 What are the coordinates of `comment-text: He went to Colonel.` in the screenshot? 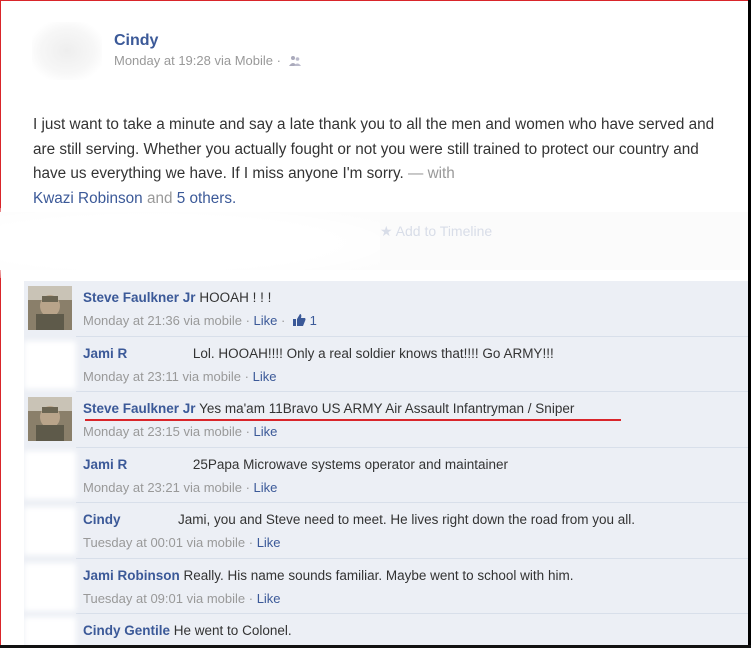 It's located at (232, 630).